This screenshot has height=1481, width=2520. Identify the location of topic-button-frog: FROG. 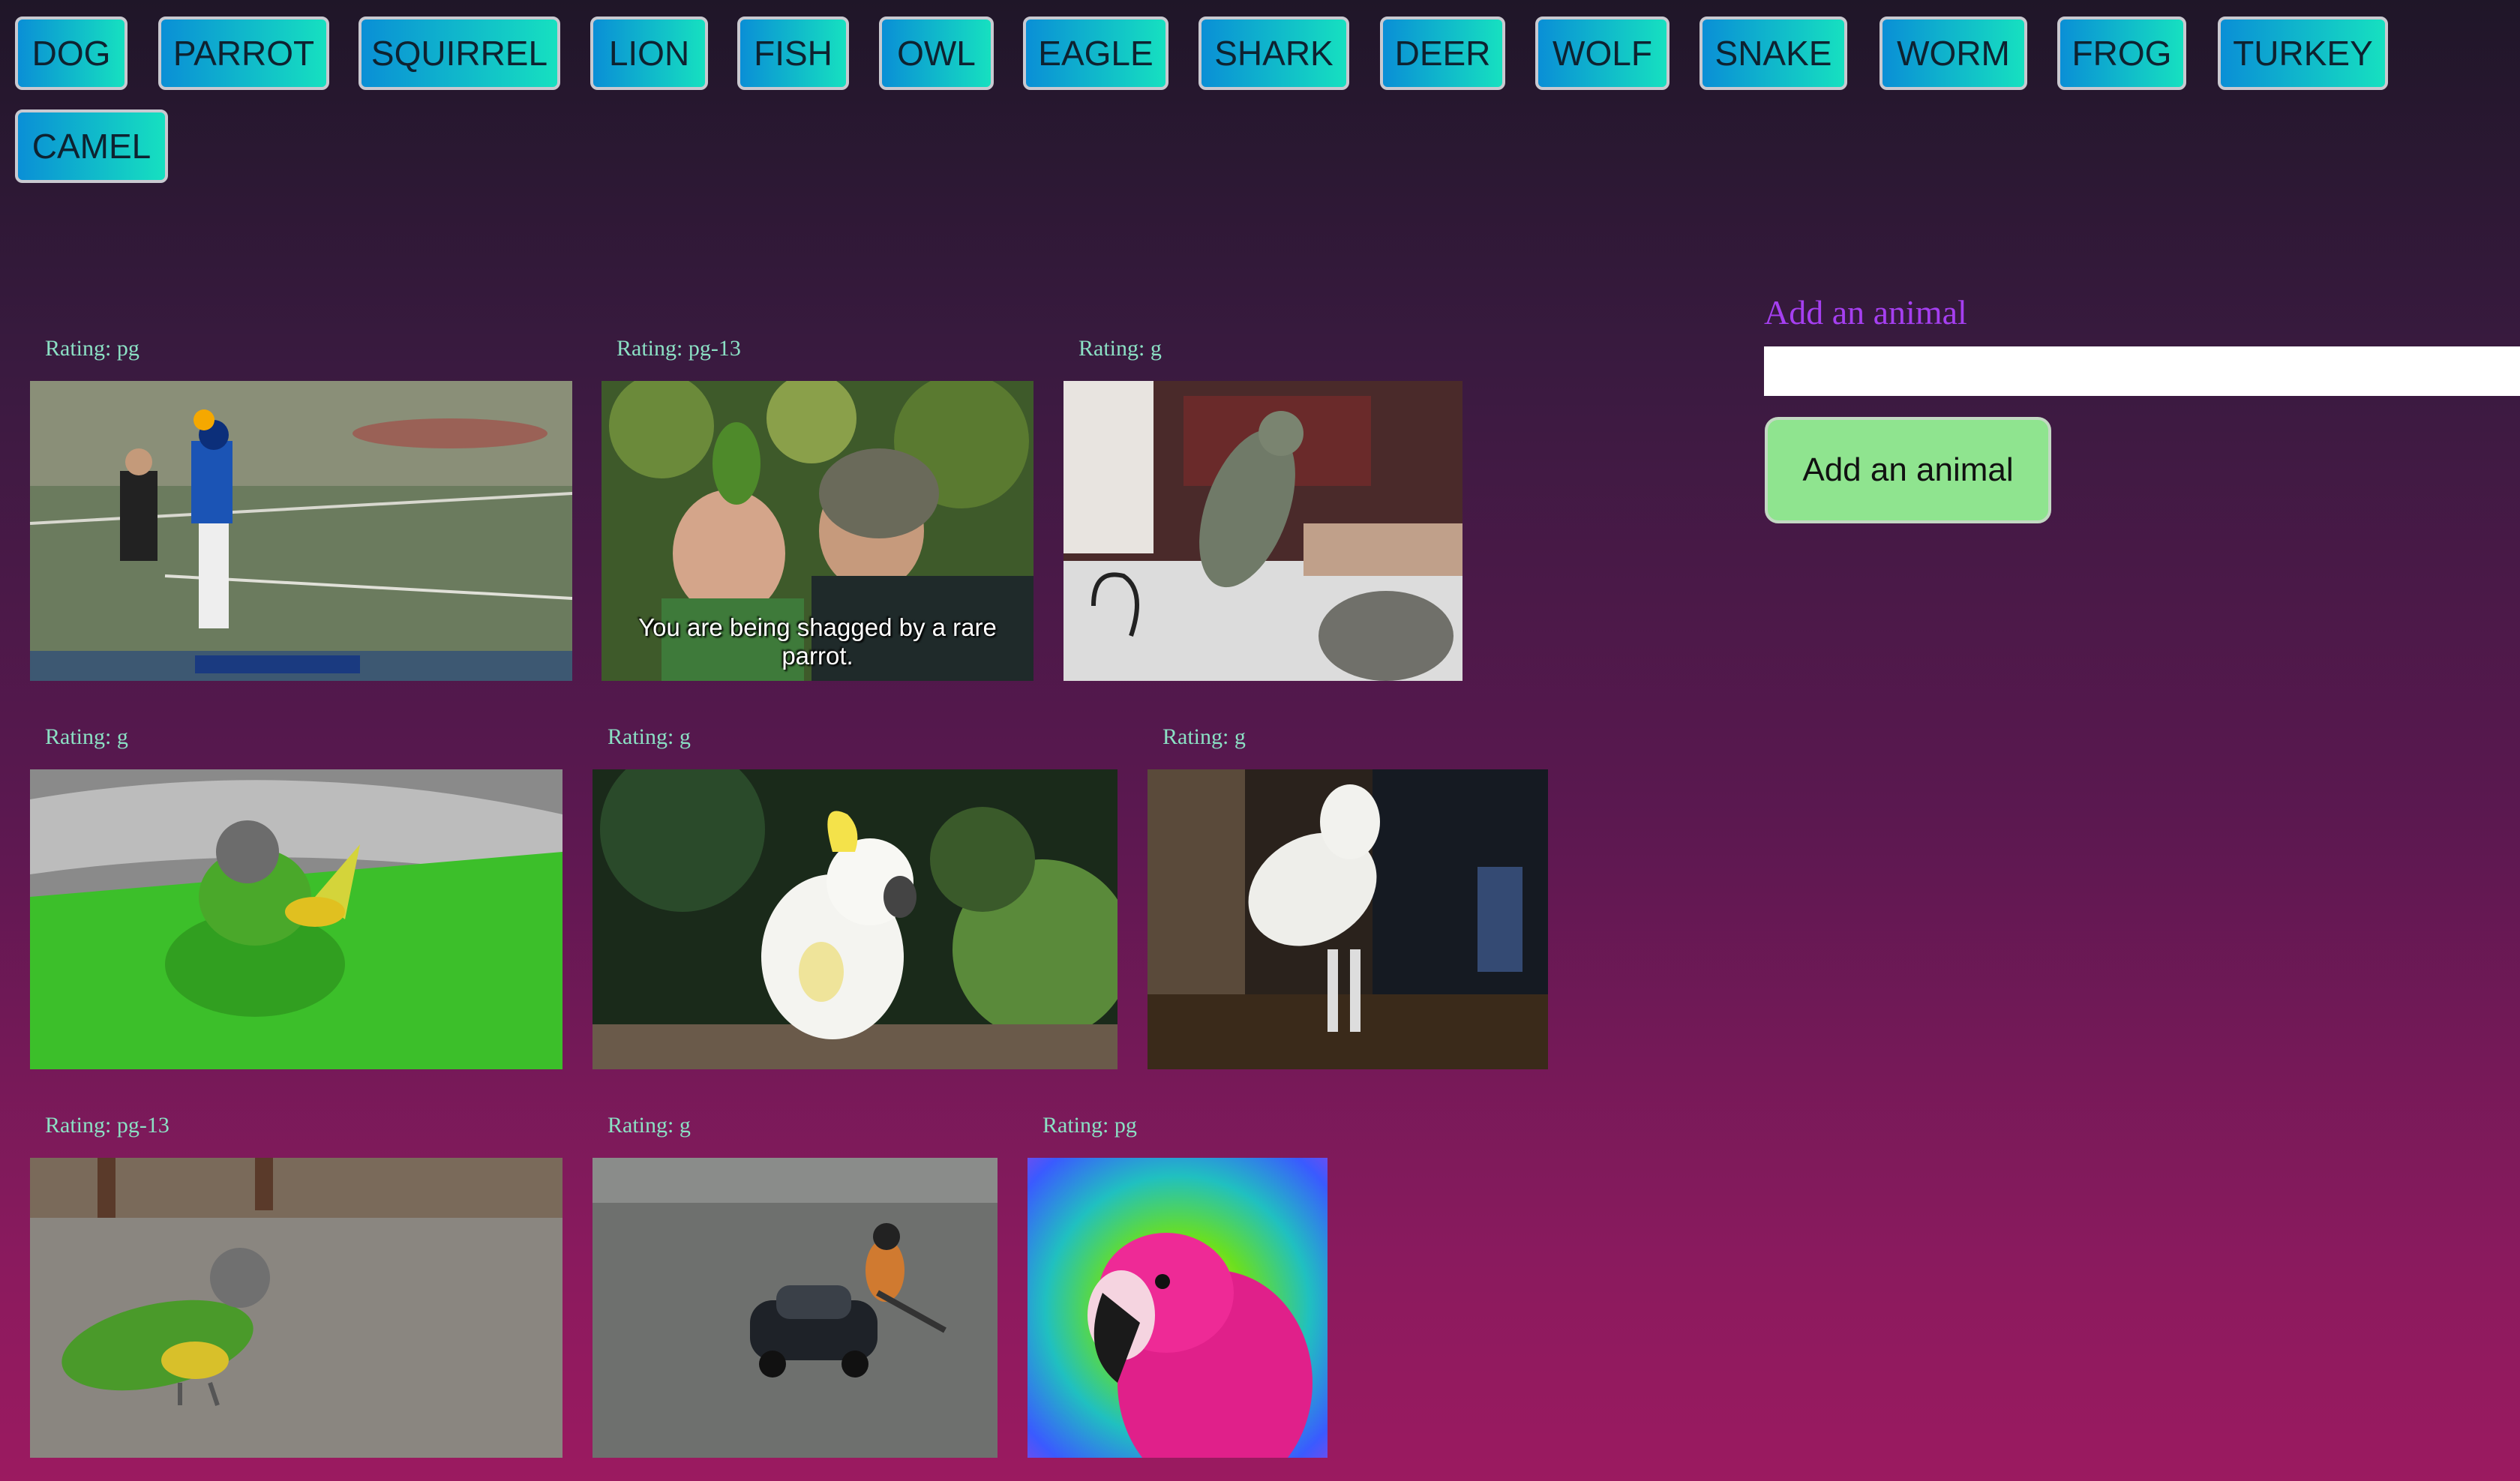
(2121, 53).